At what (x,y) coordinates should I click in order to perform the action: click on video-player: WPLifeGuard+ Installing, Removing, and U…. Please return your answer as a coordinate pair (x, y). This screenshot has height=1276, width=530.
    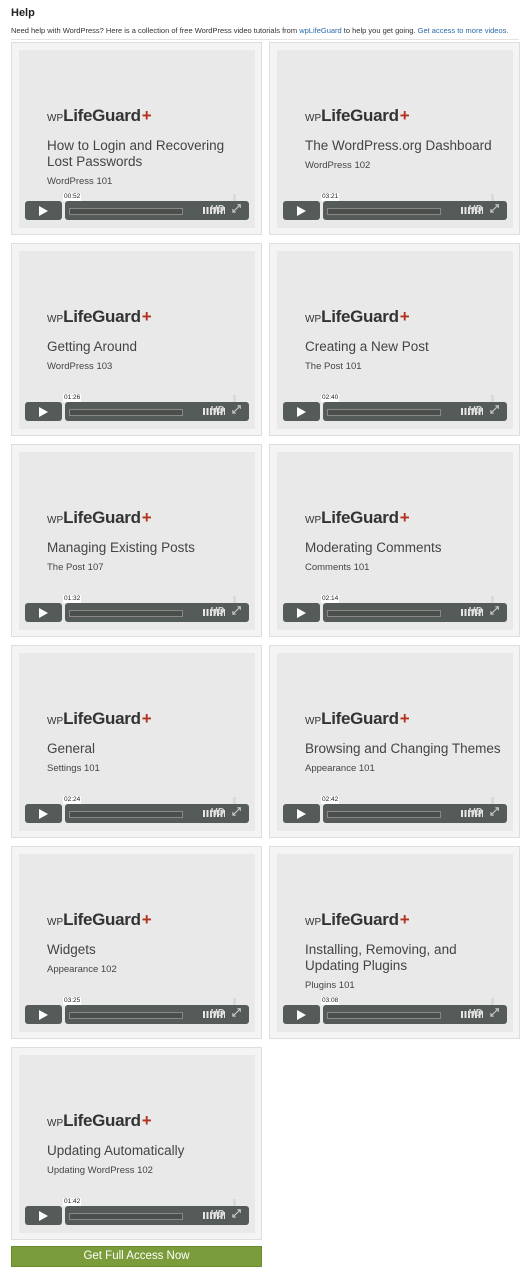
    Looking at the image, I should click on (395, 943).